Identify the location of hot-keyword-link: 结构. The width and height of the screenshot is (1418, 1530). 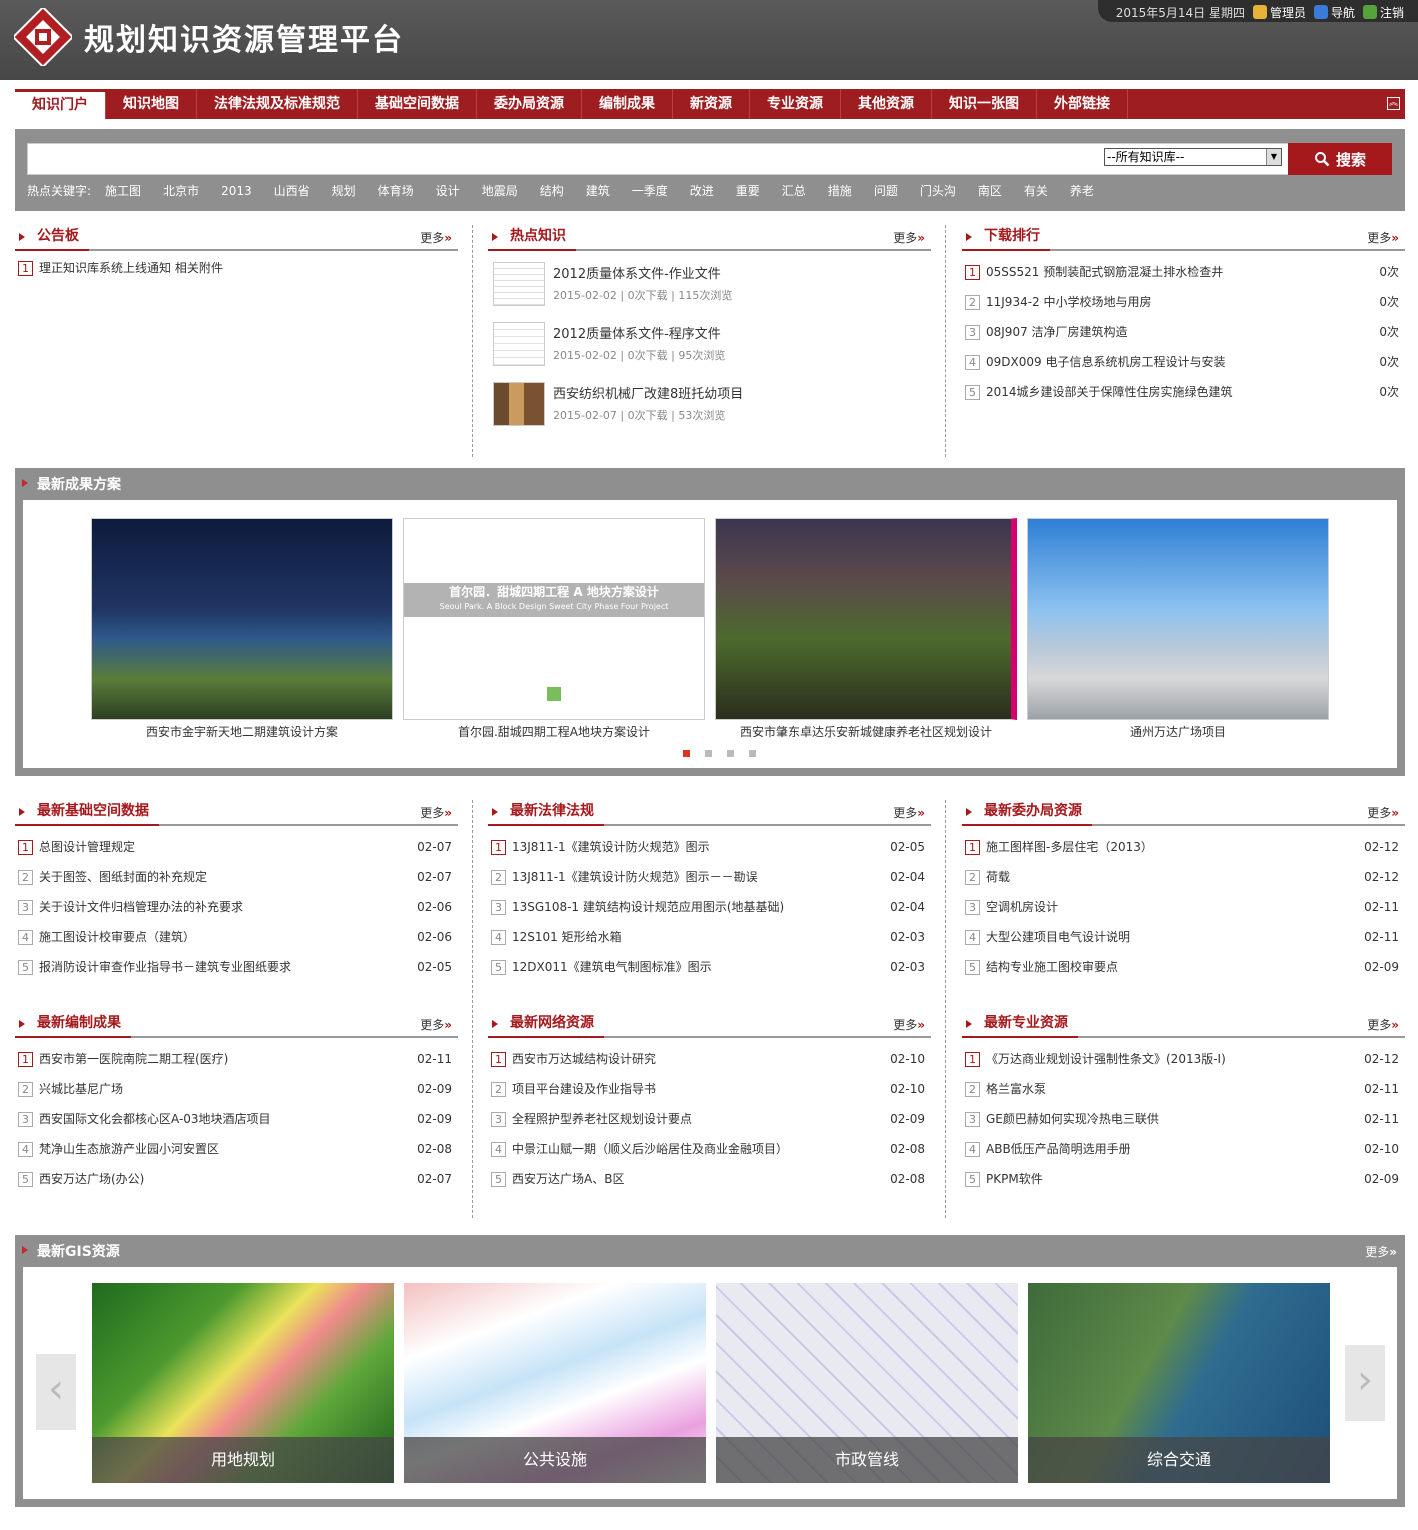
(552, 191).